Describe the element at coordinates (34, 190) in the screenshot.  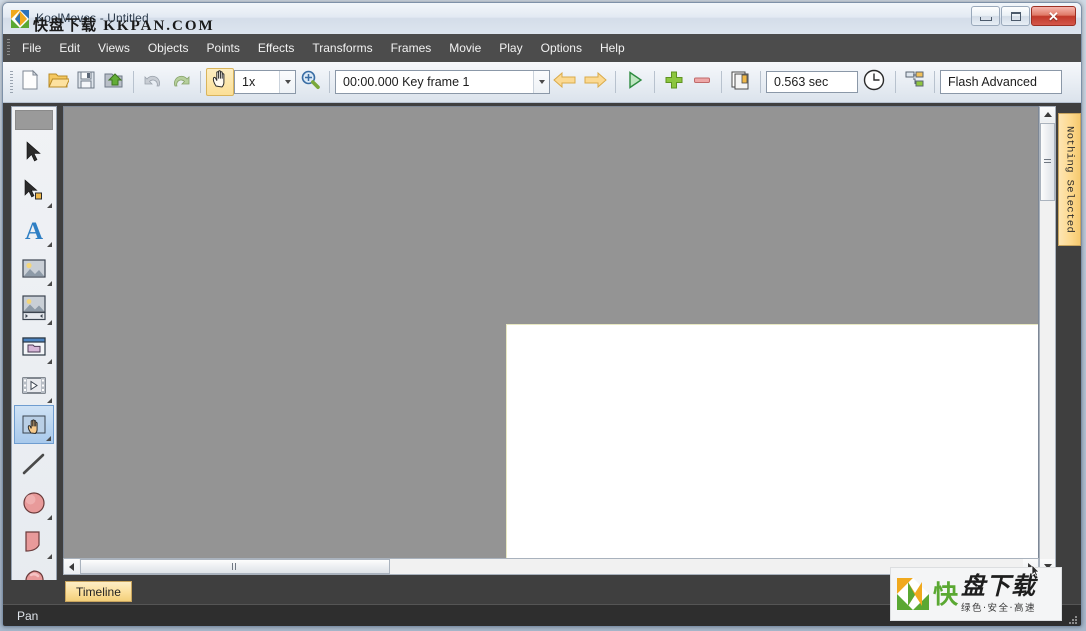
I see `point-select-tool` at that location.